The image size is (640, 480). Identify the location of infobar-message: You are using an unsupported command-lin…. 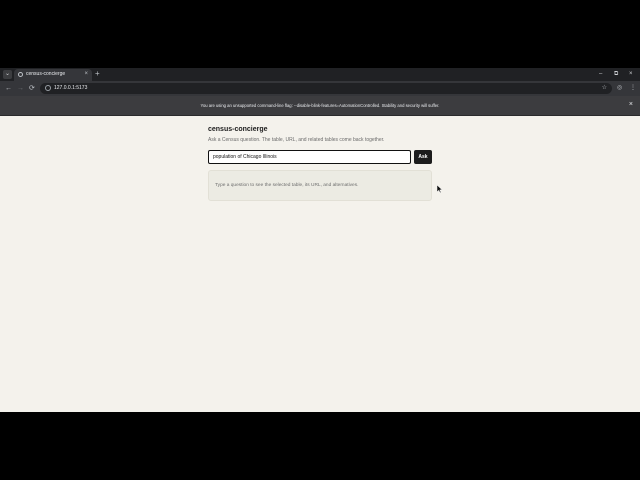
(320, 105).